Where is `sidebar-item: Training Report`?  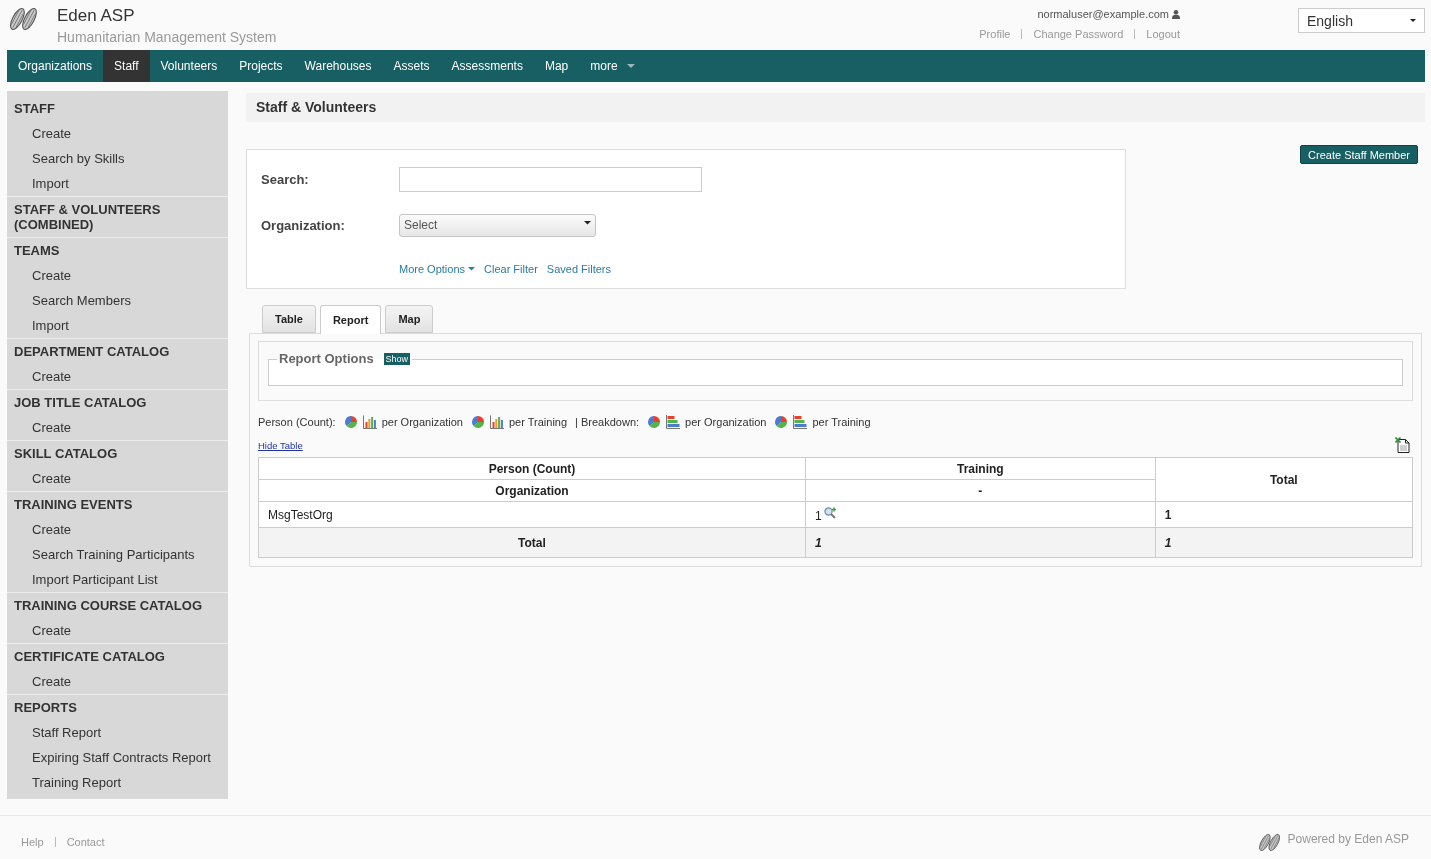 sidebar-item: Training Report is located at coordinates (117, 782).